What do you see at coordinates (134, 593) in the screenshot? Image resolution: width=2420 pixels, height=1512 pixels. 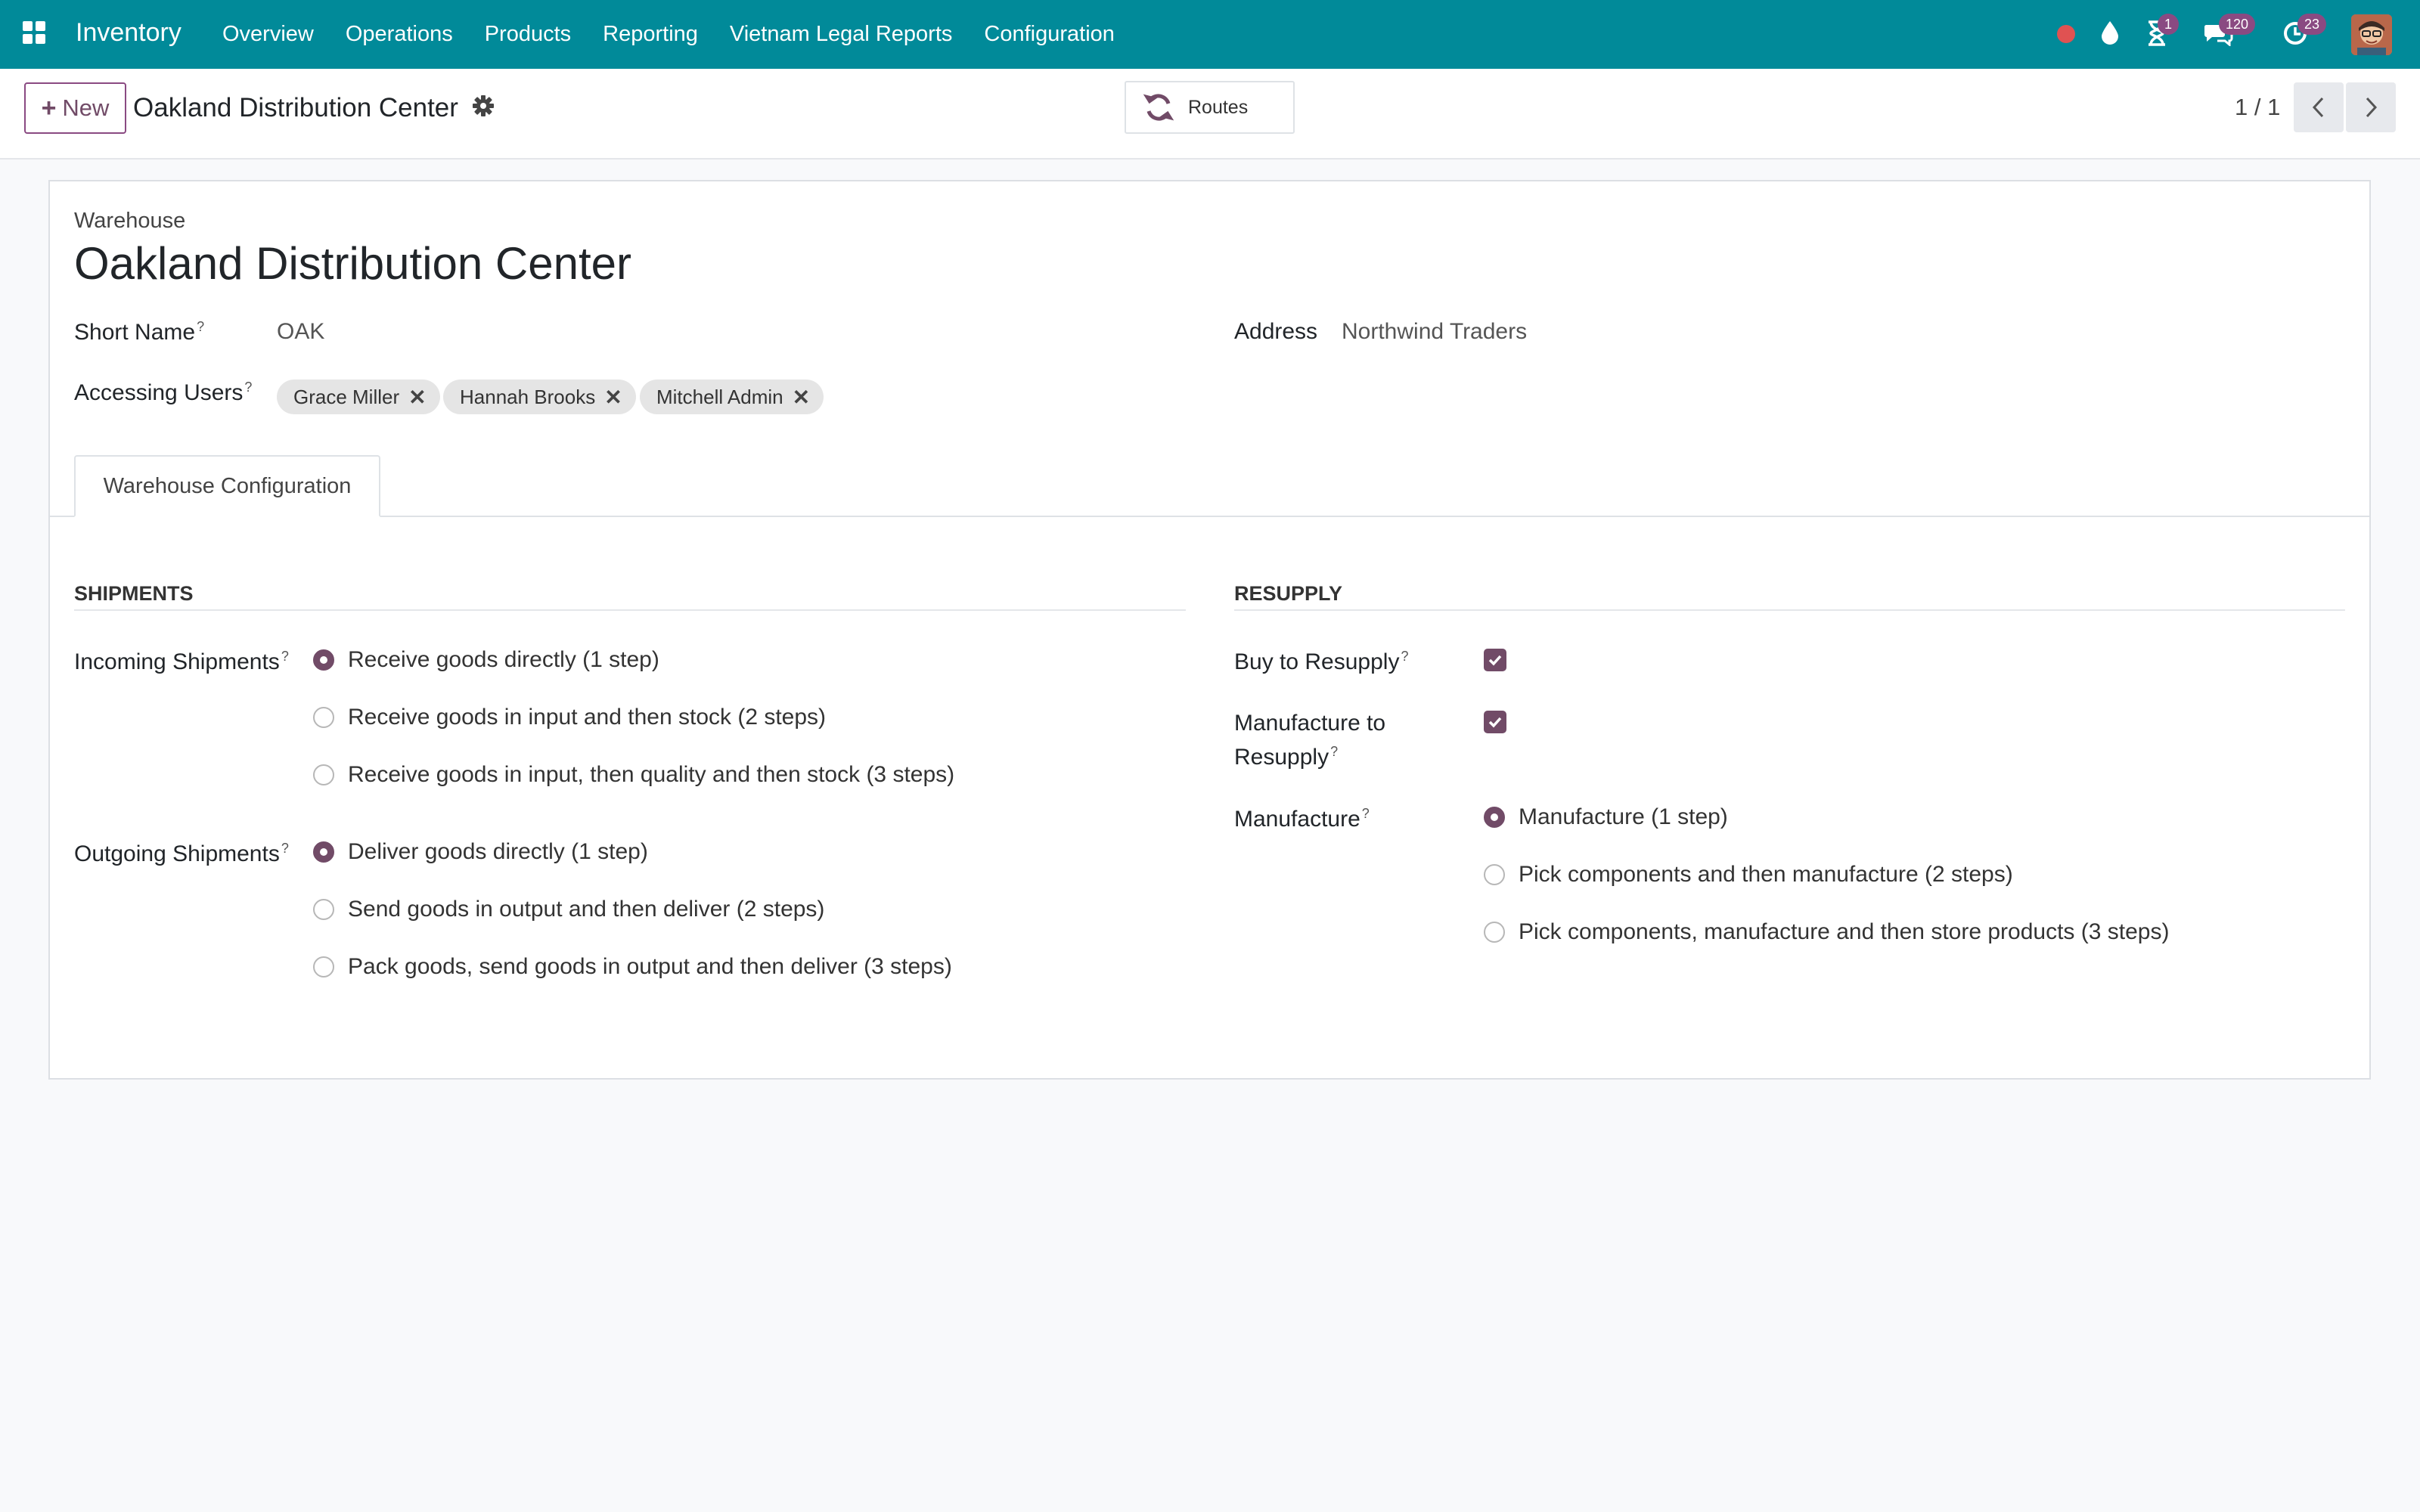 I see `shipments-section-title: SHIPMENTS` at bounding box center [134, 593].